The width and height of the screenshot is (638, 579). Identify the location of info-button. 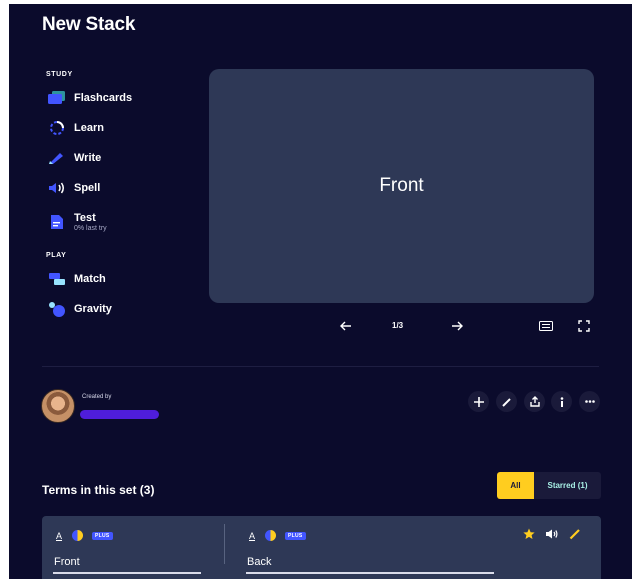
(561, 401).